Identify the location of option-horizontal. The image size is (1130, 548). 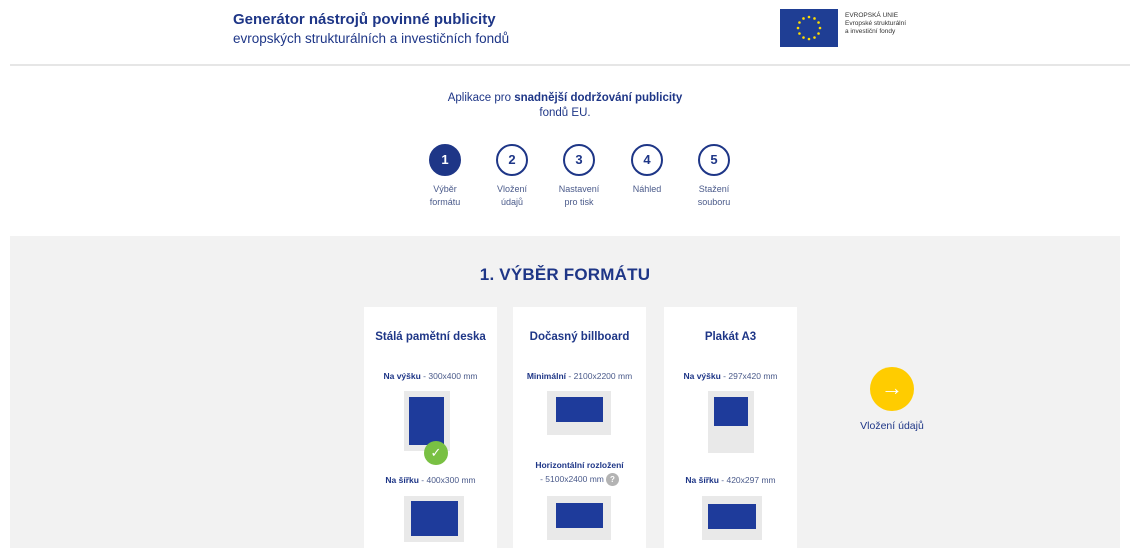
(579, 518).